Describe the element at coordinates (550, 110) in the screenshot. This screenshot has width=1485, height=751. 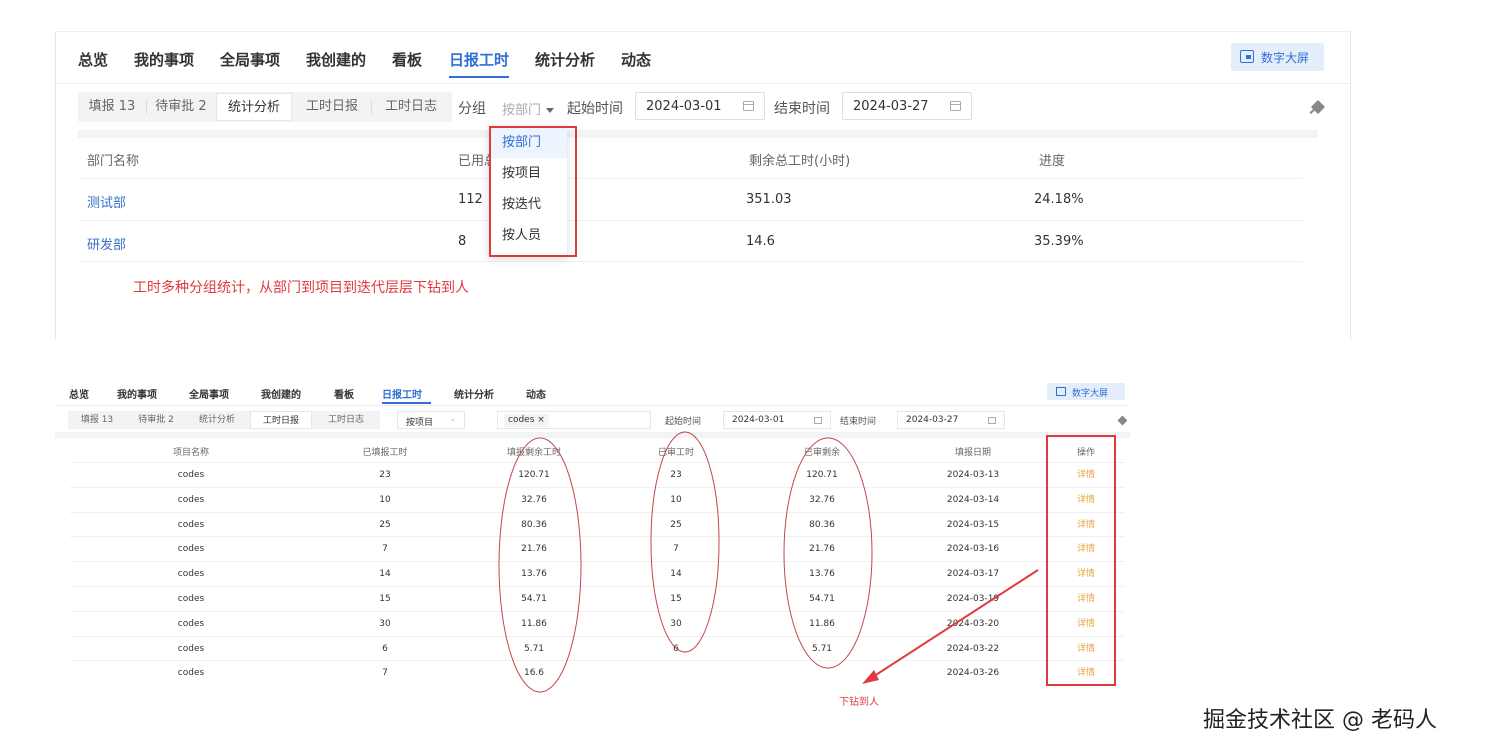
I see `caret-down-icon` at that location.